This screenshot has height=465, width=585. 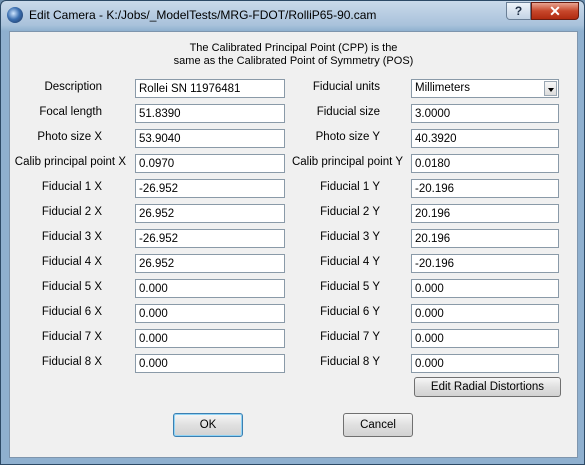 What do you see at coordinates (350, 262) in the screenshot?
I see `fiducial-4-y-label: Fiducial 4 Y` at bounding box center [350, 262].